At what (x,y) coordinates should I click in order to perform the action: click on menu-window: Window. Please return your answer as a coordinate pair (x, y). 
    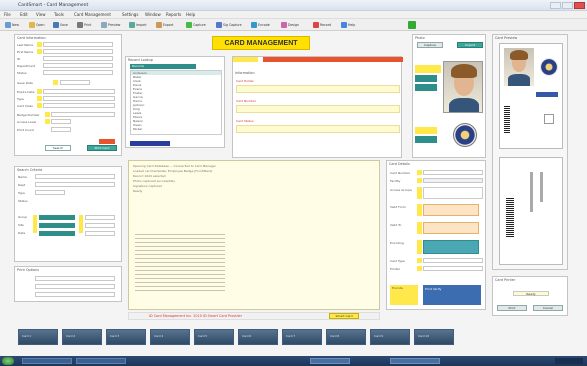
    Looking at the image, I should click on (153, 14).